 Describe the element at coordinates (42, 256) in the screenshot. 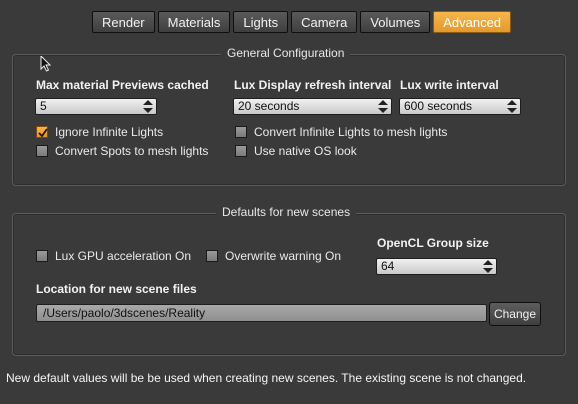

I see `gpu-acceleration-checkbox` at that location.